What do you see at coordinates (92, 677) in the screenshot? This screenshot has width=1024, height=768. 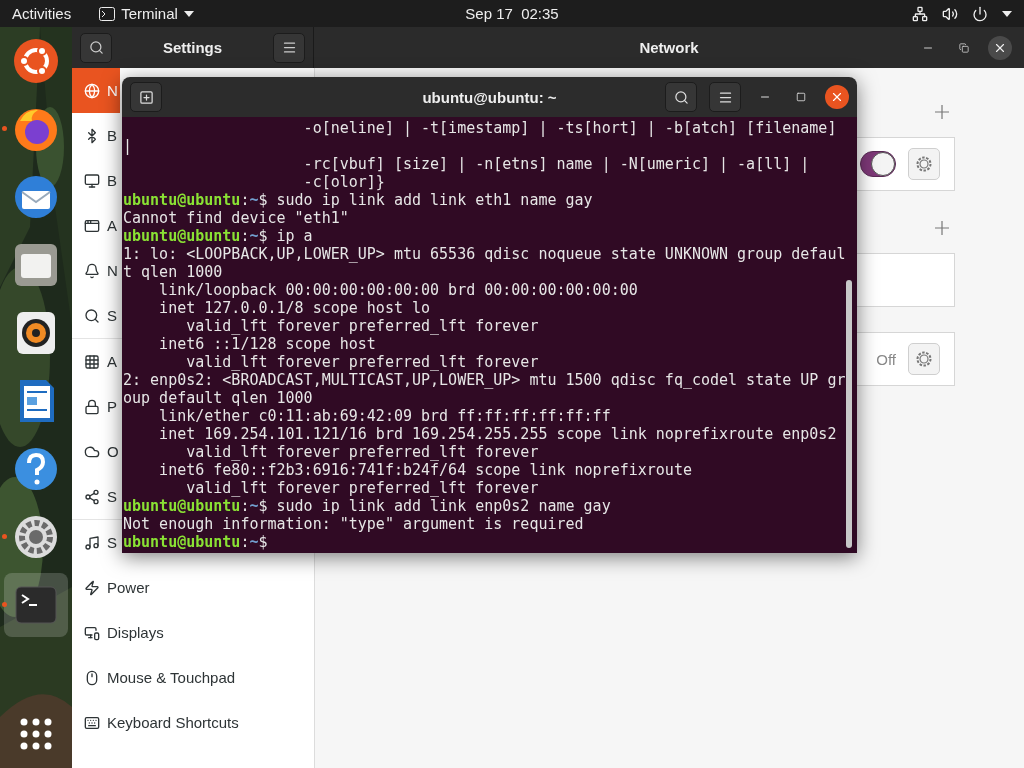 I see `mouse-icon` at bounding box center [92, 677].